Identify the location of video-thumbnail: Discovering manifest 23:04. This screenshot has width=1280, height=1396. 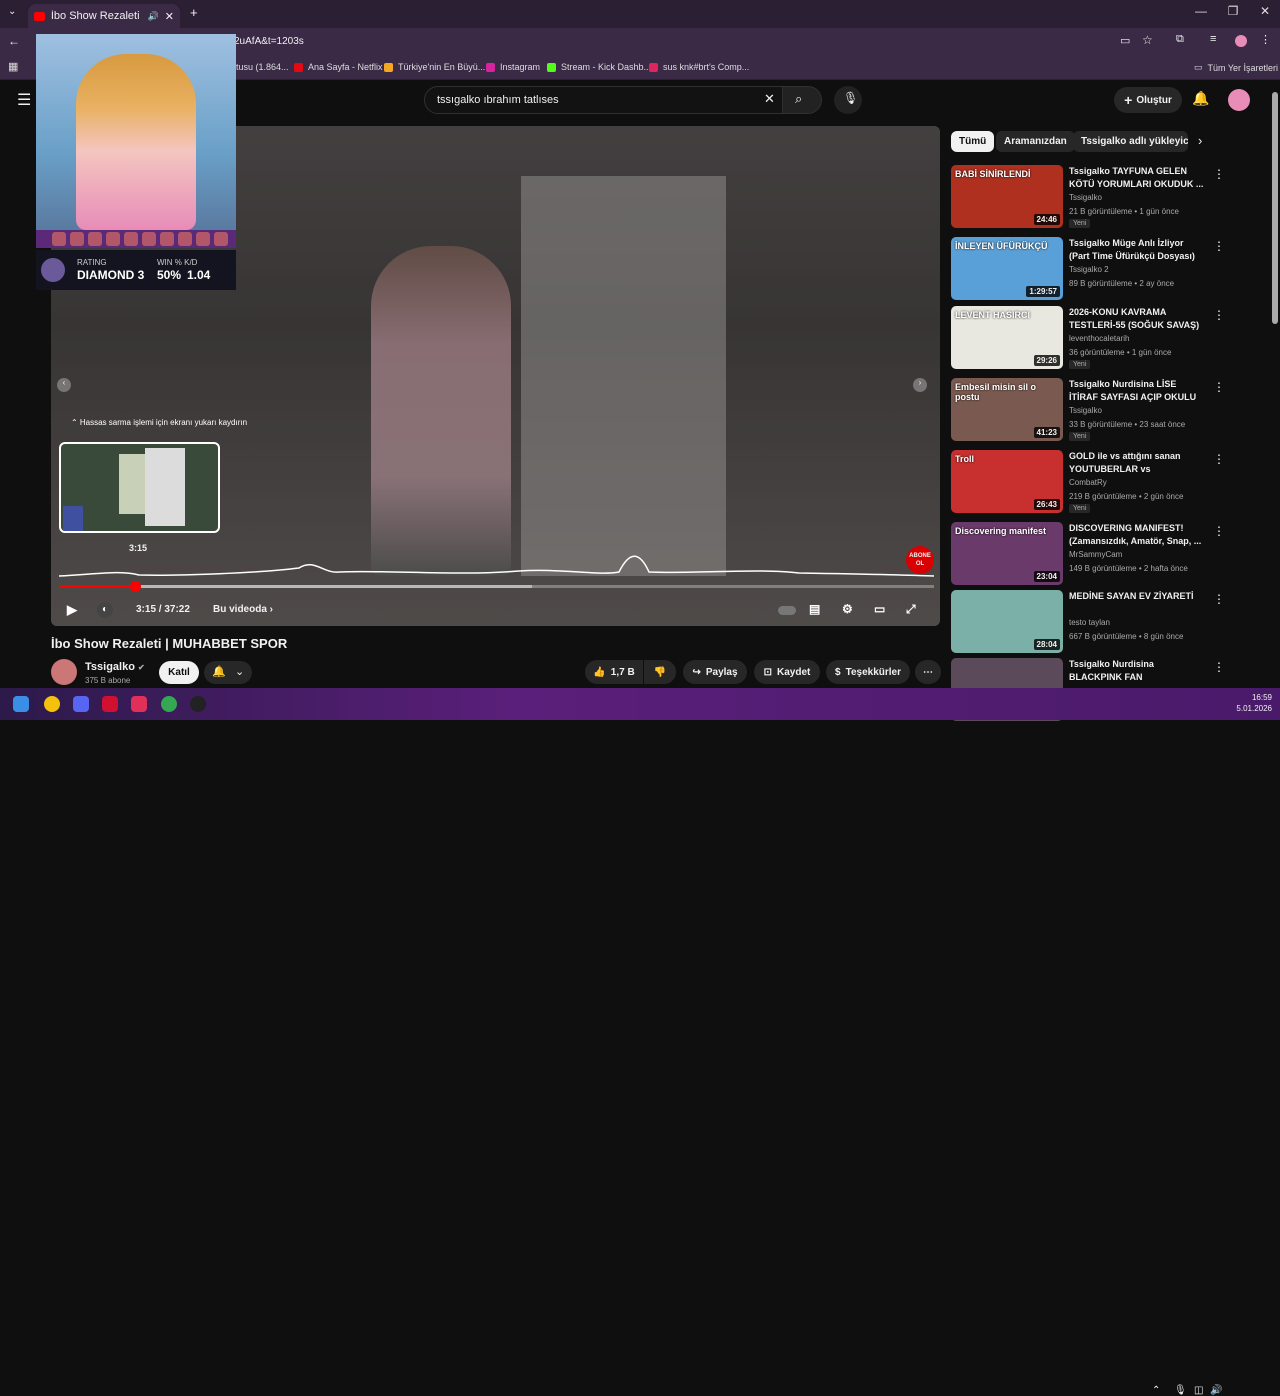
(1007, 553).